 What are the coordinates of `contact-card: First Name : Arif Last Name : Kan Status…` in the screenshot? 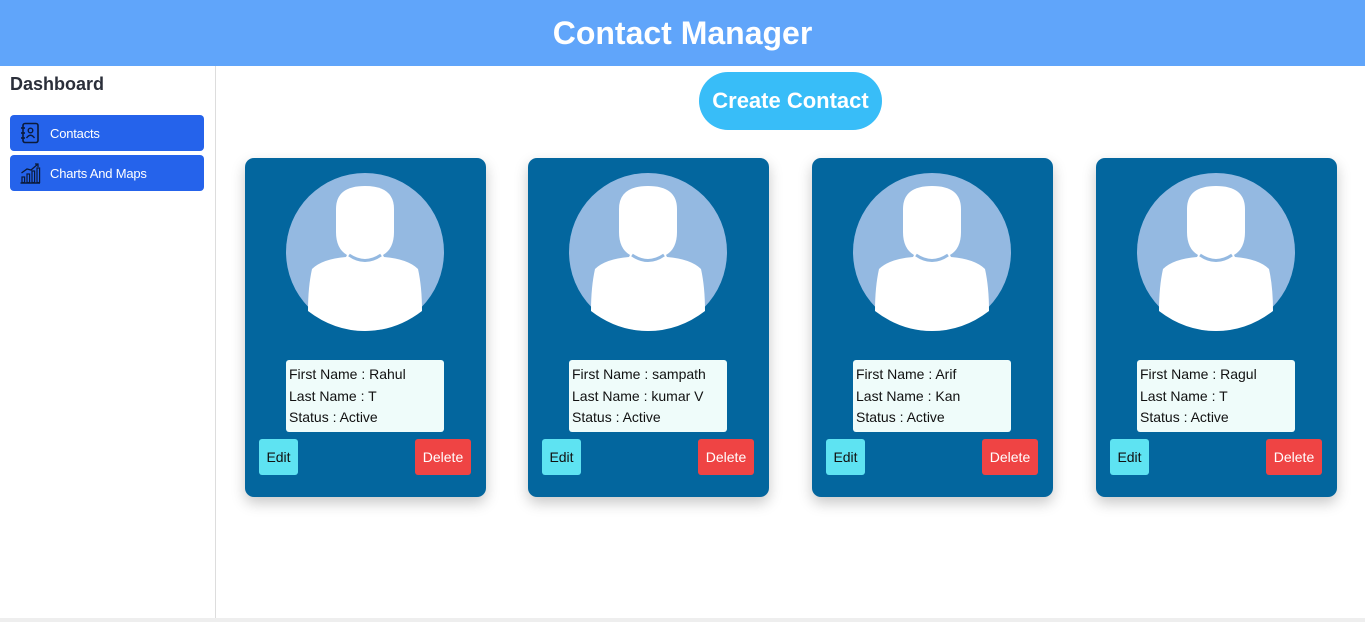 It's located at (932, 327).